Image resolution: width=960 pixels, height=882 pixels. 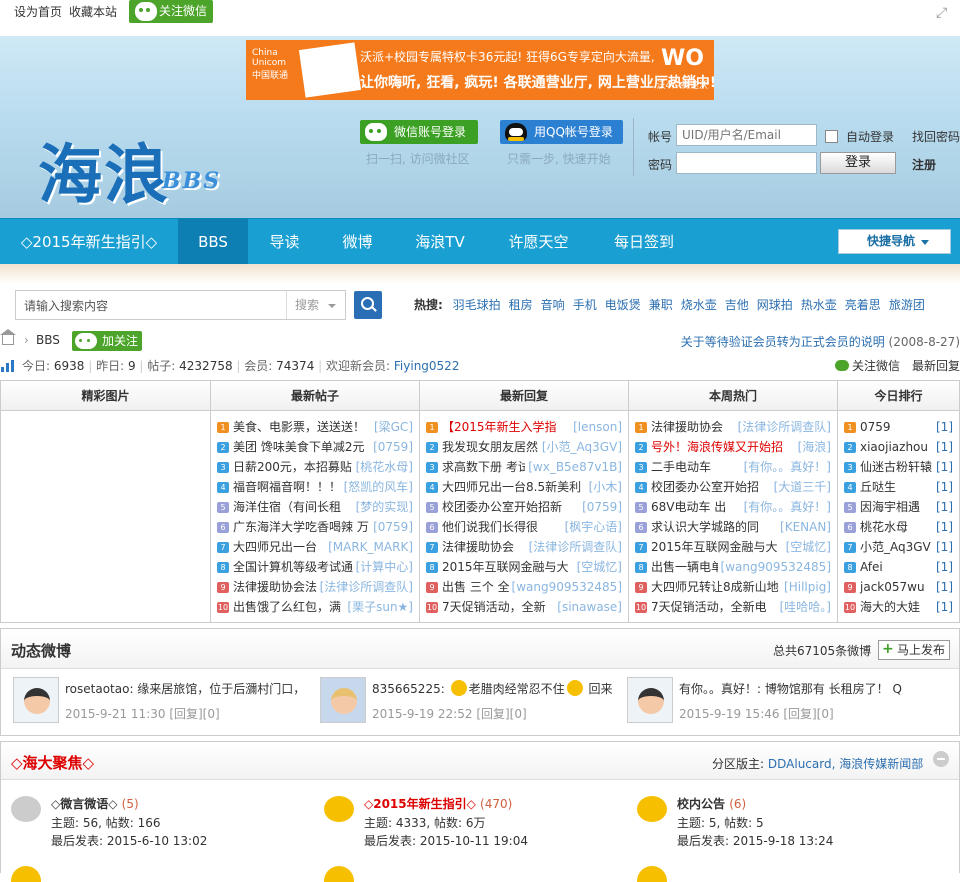 I want to click on list-item: 9 出售 三个 全 [wang909532485], so click(x=524, y=587).